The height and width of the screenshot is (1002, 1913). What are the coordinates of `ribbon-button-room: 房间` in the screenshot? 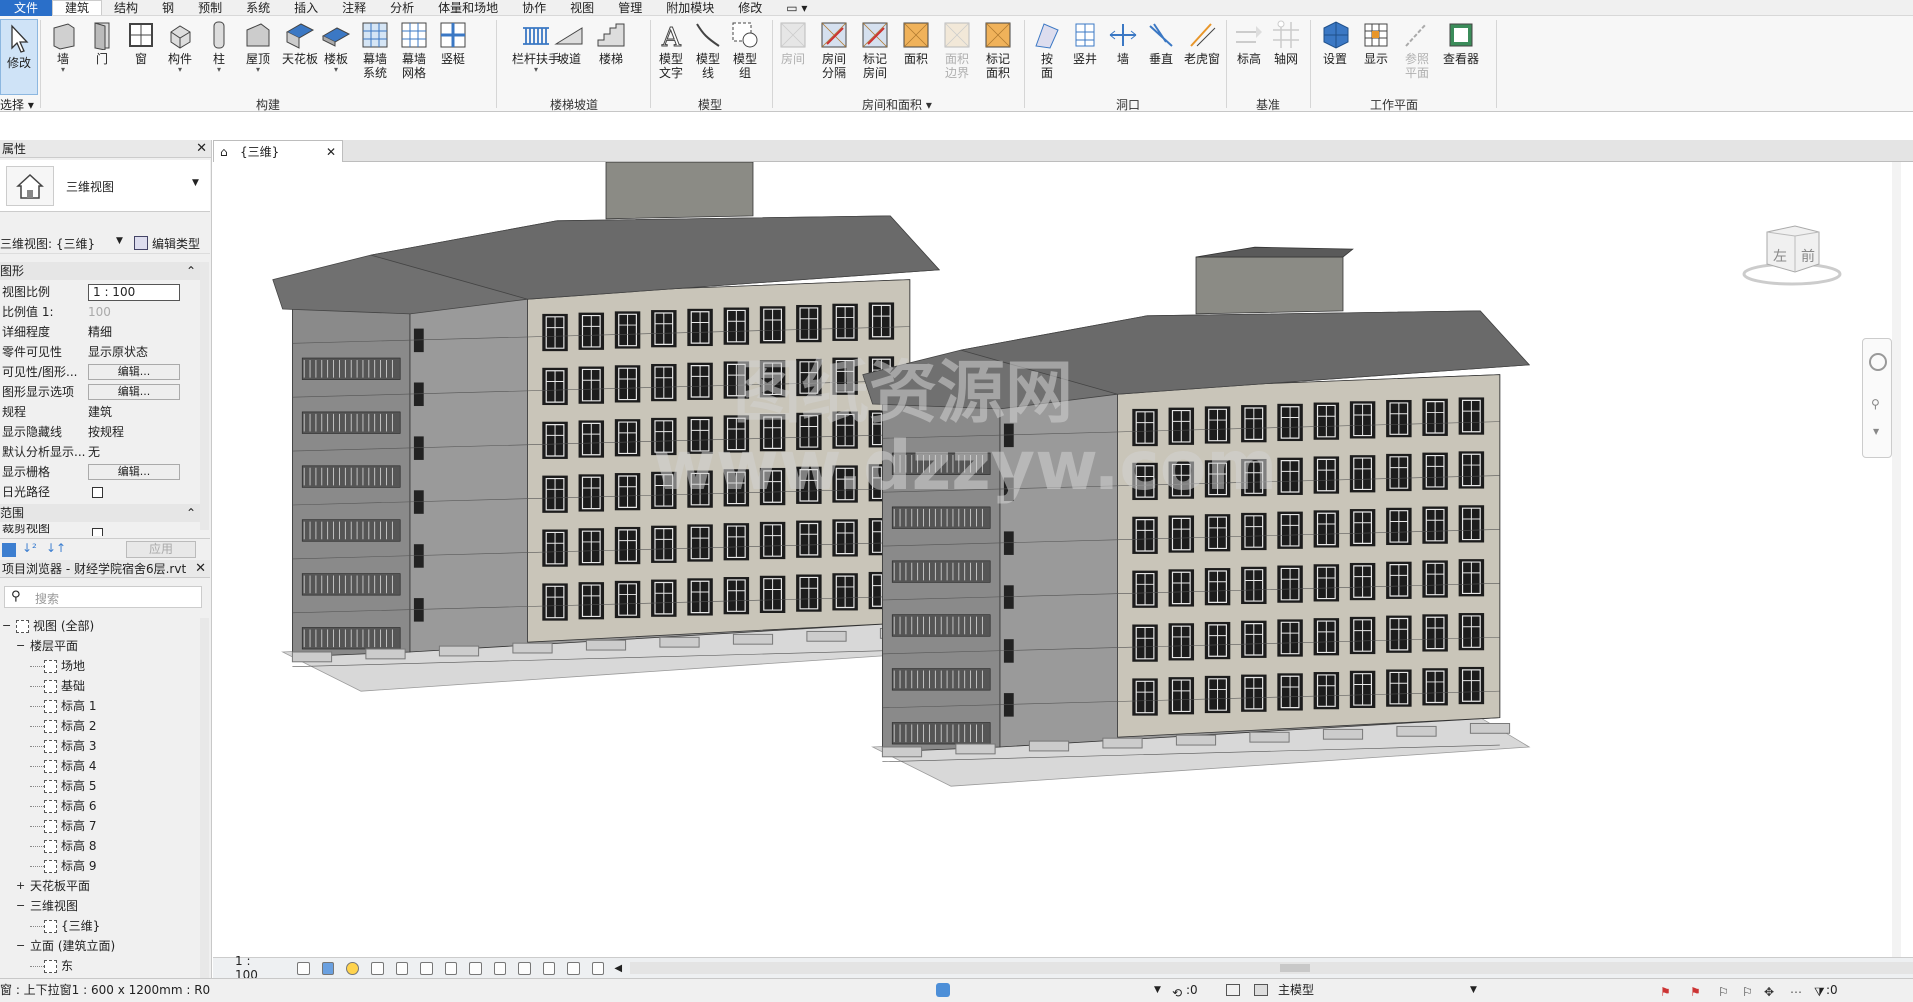 It's located at (793, 43).